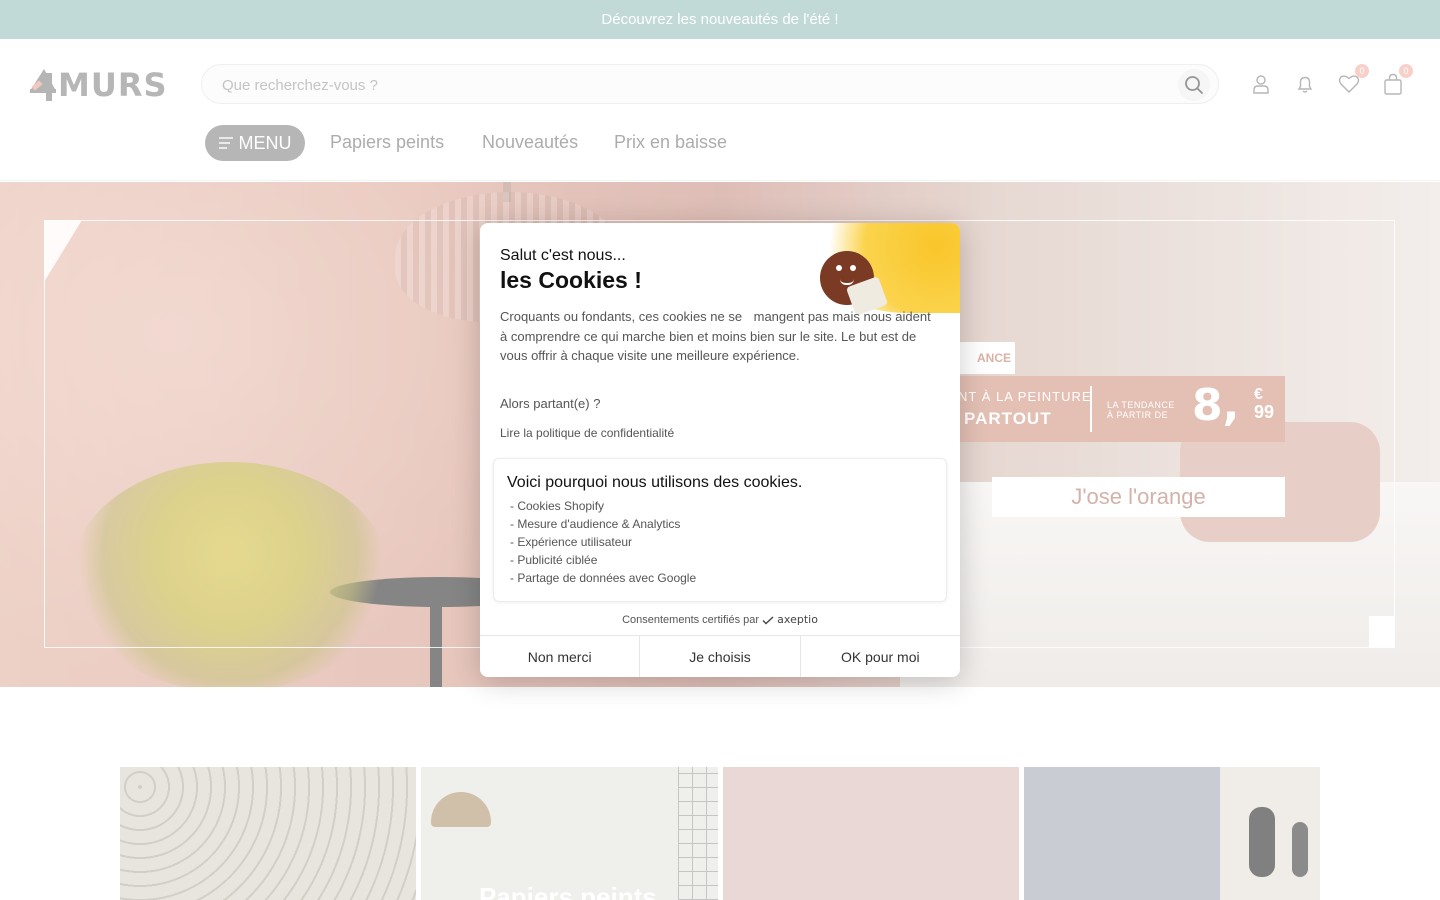 The image size is (1440, 900). I want to click on choose-cookies-button: Je choisis, so click(720, 656).